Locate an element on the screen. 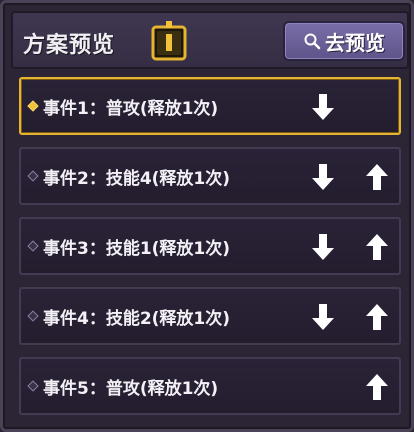  event-row: 事件1：普攻(释放1次) is located at coordinates (210, 106).